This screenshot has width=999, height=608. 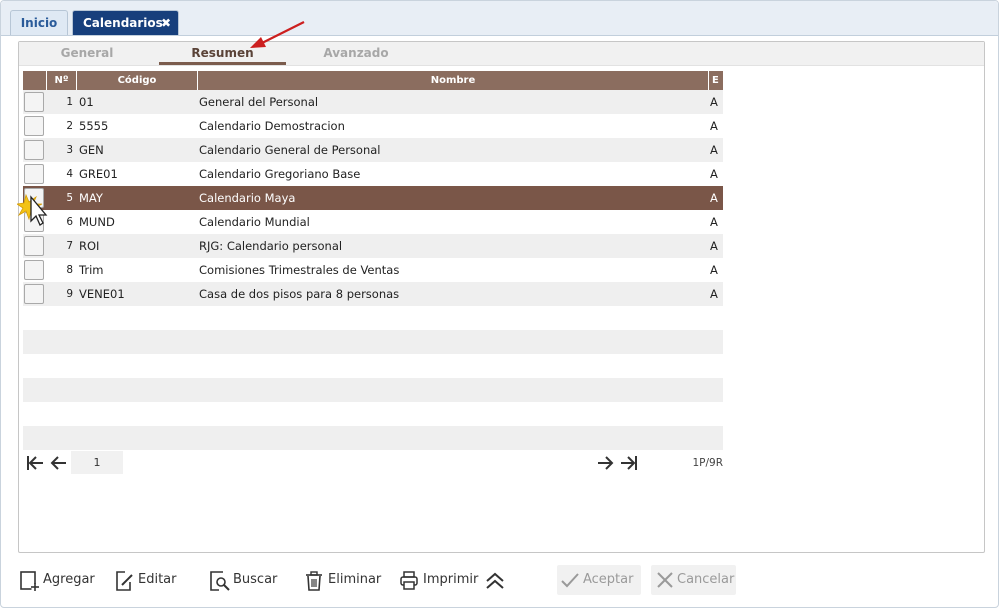 What do you see at coordinates (495, 581) in the screenshot?
I see `collapse-up-icon` at bounding box center [495, 581].